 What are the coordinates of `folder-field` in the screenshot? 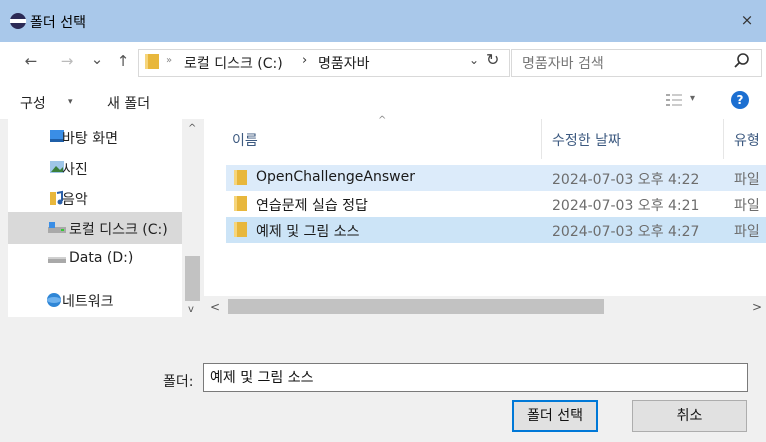 It's located at (475, 377).